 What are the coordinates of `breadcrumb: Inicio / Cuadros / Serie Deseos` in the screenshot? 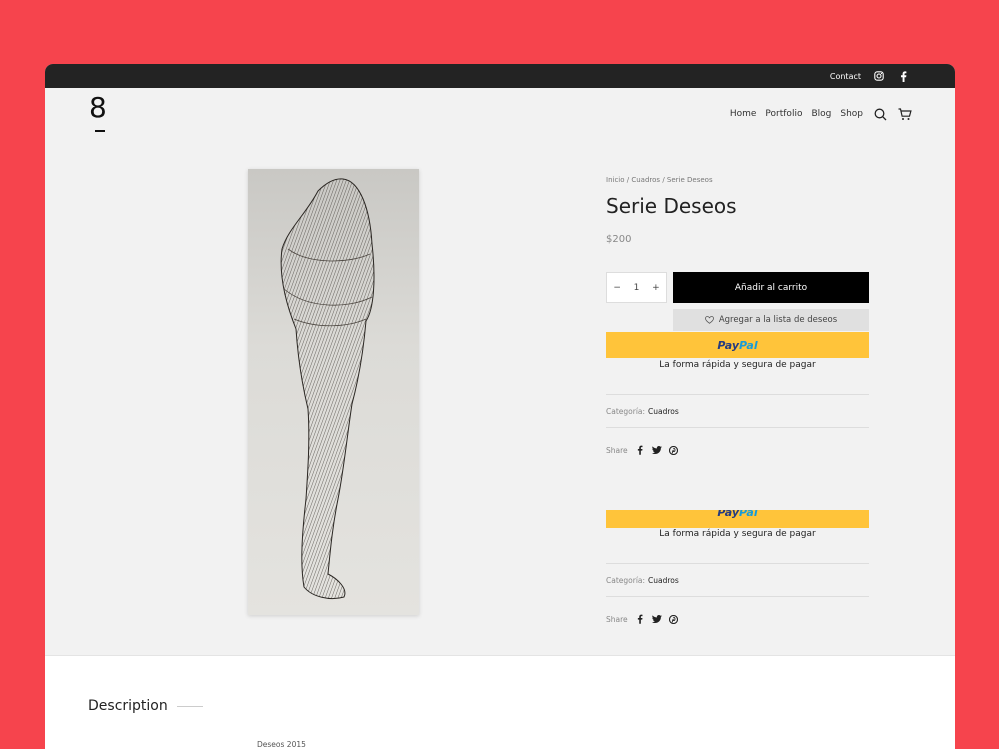 It's located at (659, 180).